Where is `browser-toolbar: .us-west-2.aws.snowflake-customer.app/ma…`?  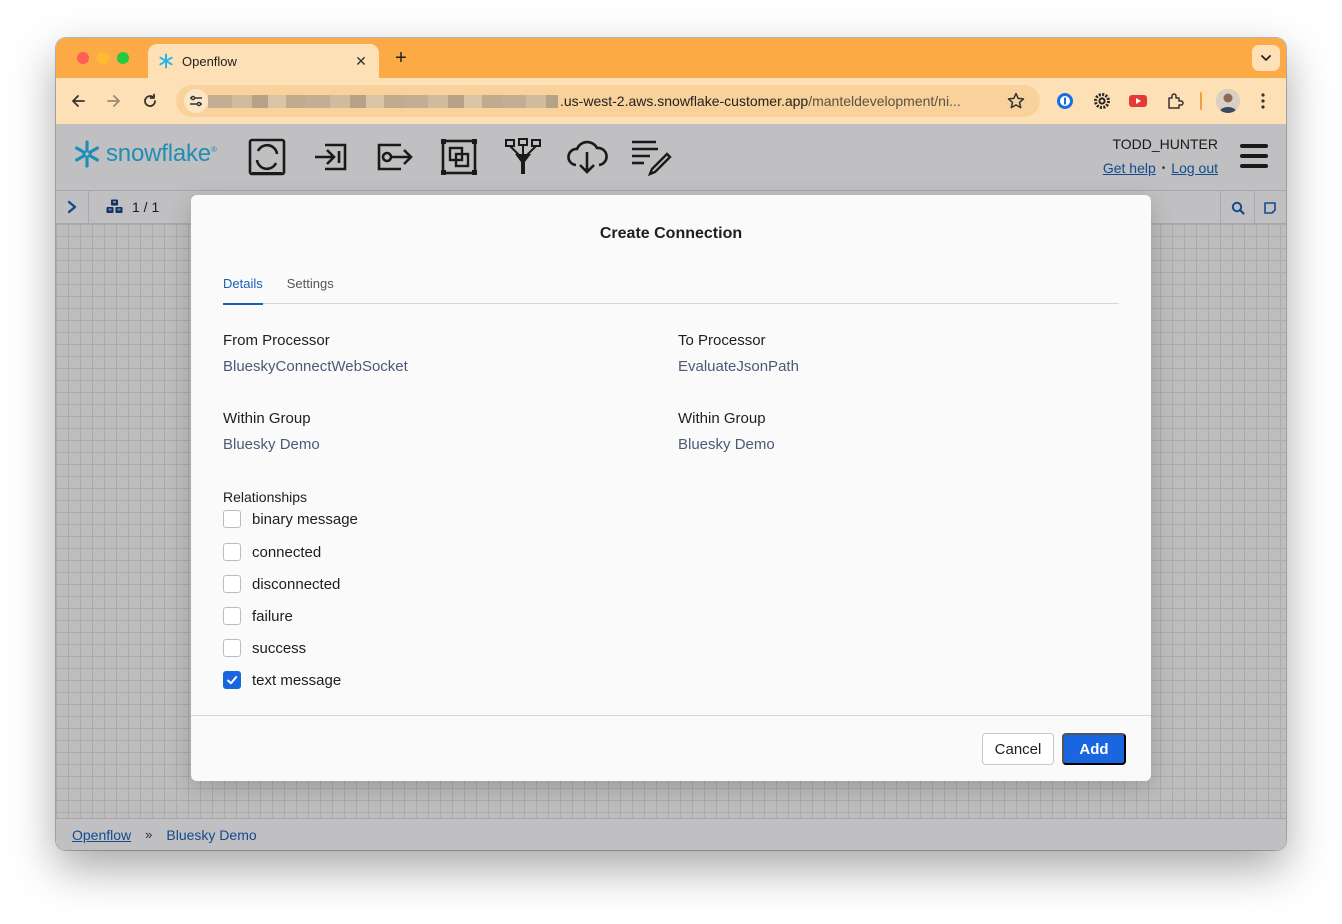
browser-toolbar: .us-west-2.aws.snowflake-customer.app/ma… is located at coordinates (671, 101).